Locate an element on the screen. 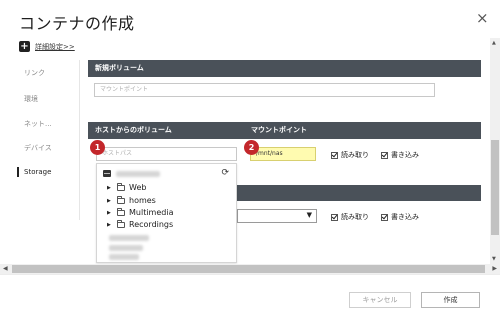 The height and width of the screenshot is (329, 500). scroll-up-icon: ▲ is located at coordinates (494, 43).